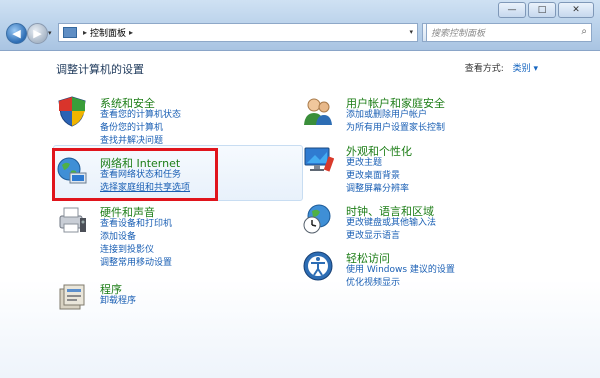 This screenshot has height=378, width=600. What do you see at coordinates (391, 223) in the screenshot?
I see `task-link: 更改键盘或其他输入法` at bounding box center [391, 223].